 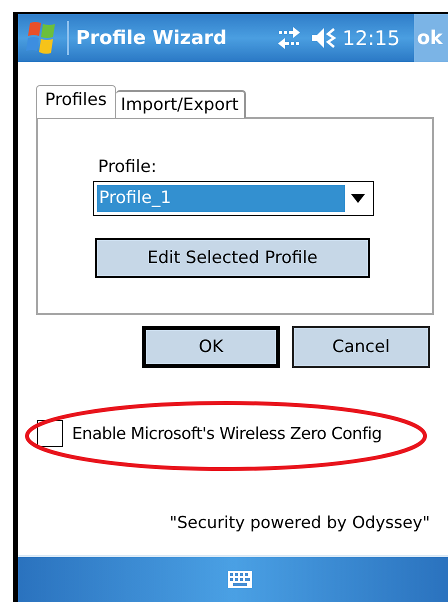 What do you see at coordinates (76, 101) in the screenshot?
I see `tab: Profiles` at bounding box center [76, 101].